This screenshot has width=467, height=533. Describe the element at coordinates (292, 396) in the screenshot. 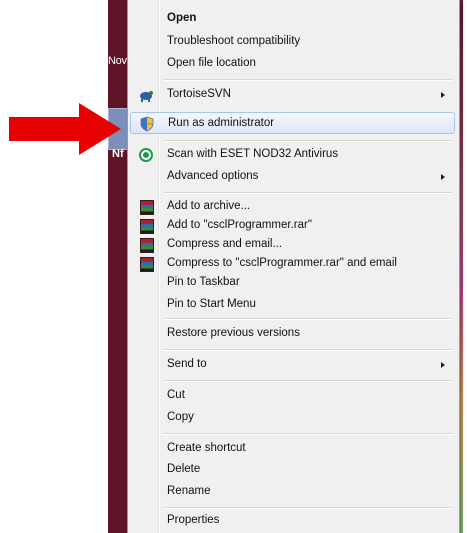

I see `menu-item-cut: Cut` at that location.